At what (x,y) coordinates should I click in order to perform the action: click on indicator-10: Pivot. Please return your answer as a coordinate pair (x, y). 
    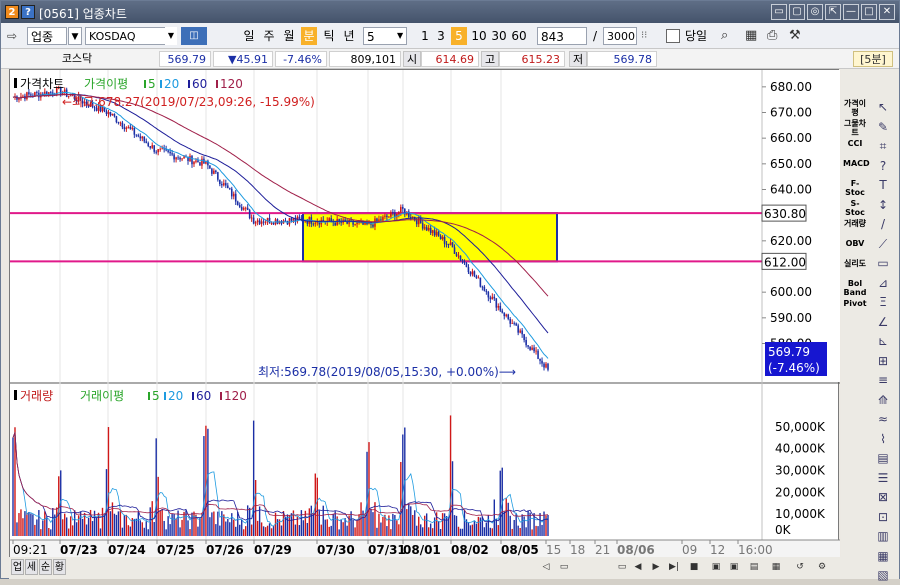
    Looking at the image, I should click on (855, 303).